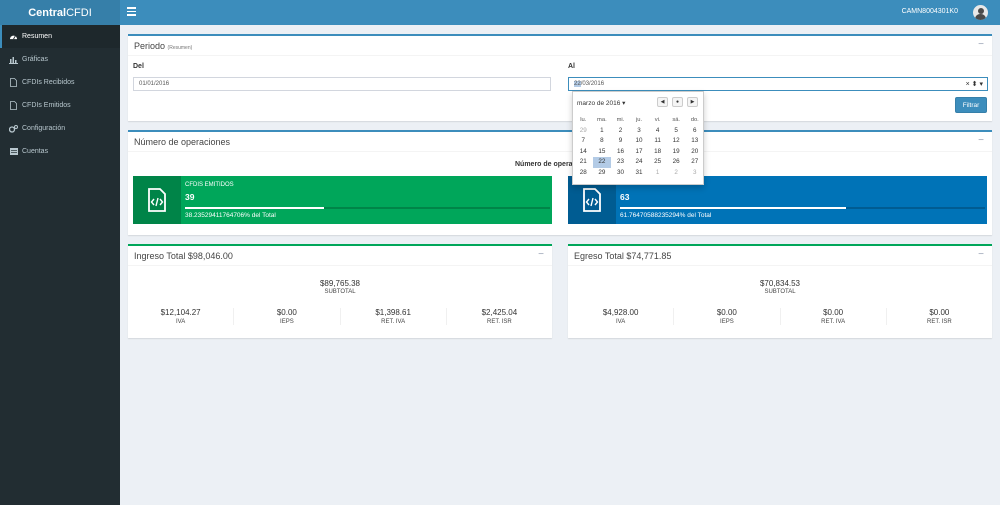 Image resolution: width=1000 pixels, height=505 pixels. What do you see at coordinates (340, 256) in the screenshot?
I see `ingreso-header: Ingreso Total $98,046.00 −` at bounding box center [340, 256].